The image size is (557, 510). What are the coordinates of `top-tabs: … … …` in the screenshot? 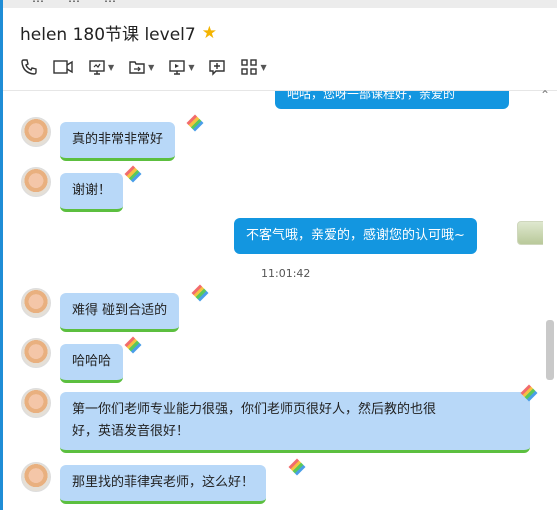 It's located at (74, 2).